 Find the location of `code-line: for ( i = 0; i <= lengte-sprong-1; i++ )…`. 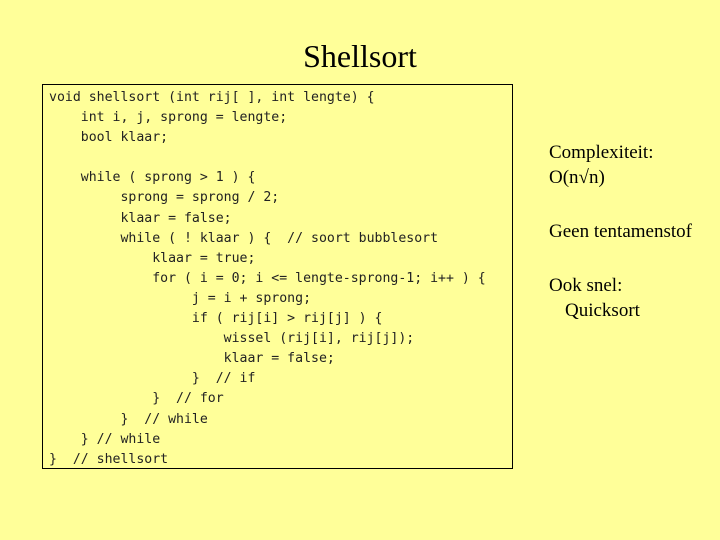

code-line: for ( i = 0; i <= lengte-sprong-1; i++ )… is located at coordinates (267, 278).